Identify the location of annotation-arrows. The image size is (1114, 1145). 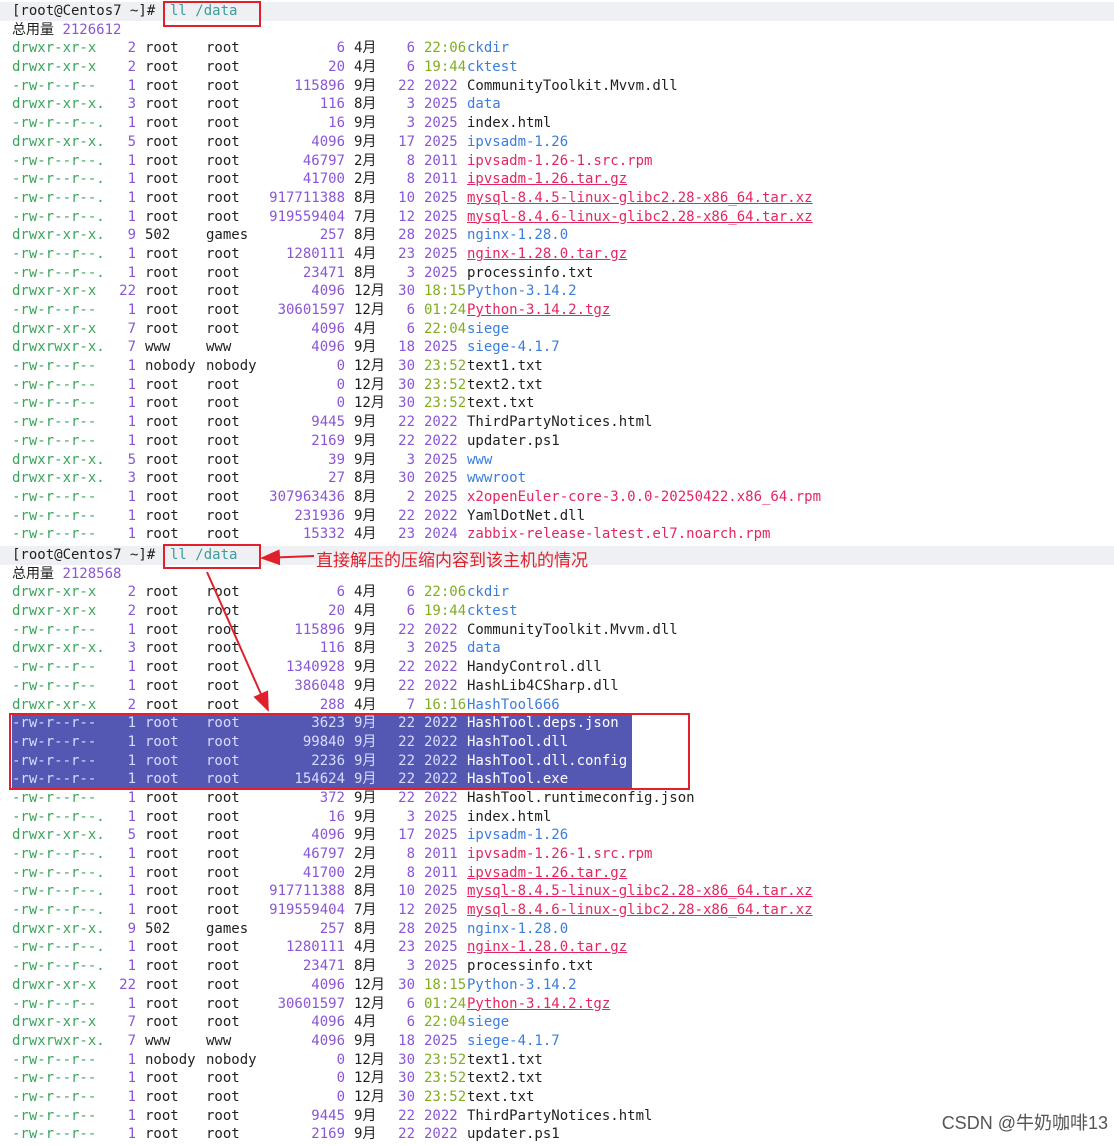
(260, 630).